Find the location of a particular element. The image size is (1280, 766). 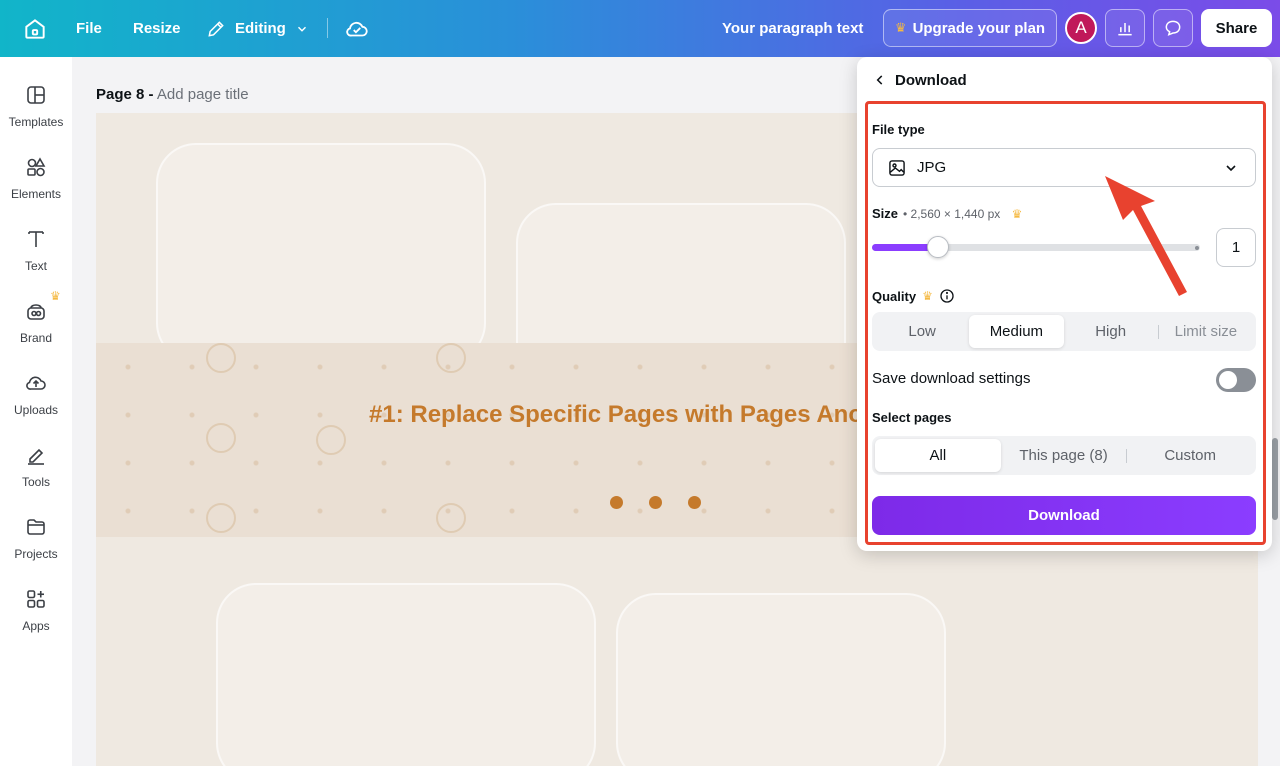

text-icon is located at coordinates (36, 239).